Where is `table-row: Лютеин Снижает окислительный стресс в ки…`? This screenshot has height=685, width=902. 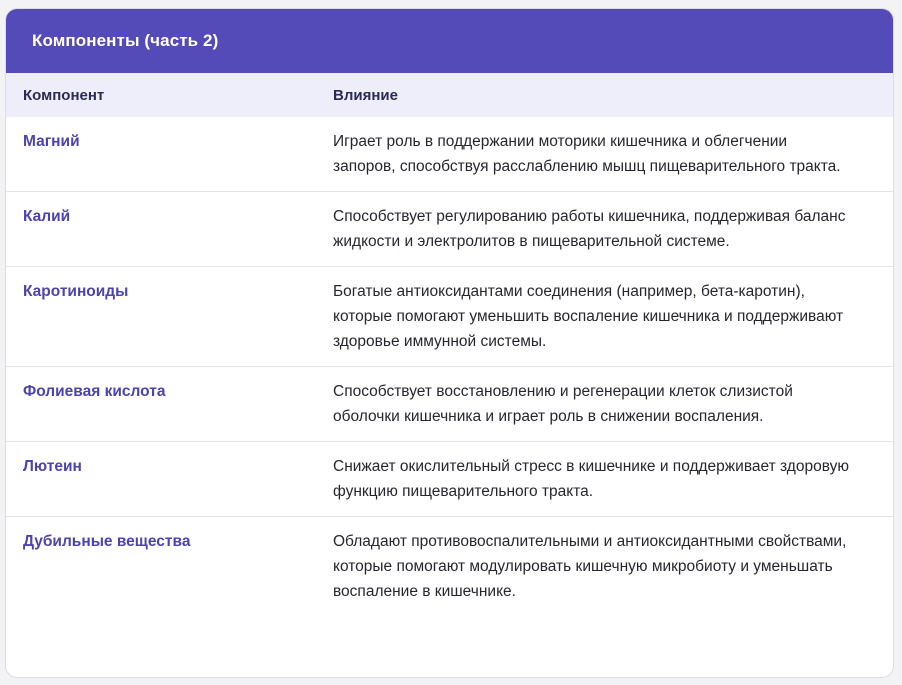
table-row: Лютеин Снижает окислительный стресс в ки… is located at coordinates (449, 479).